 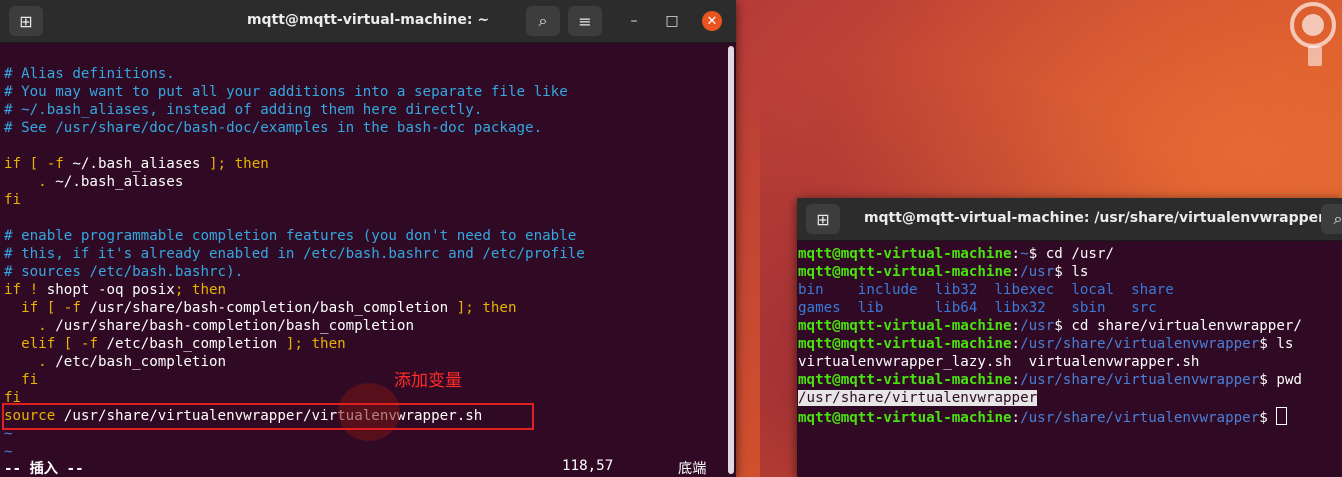 What do you see at coordinates (294, 362) in the screenshot?
I see `terminal-line: . /etc/bash_completion` at bounding box center [294, 362].